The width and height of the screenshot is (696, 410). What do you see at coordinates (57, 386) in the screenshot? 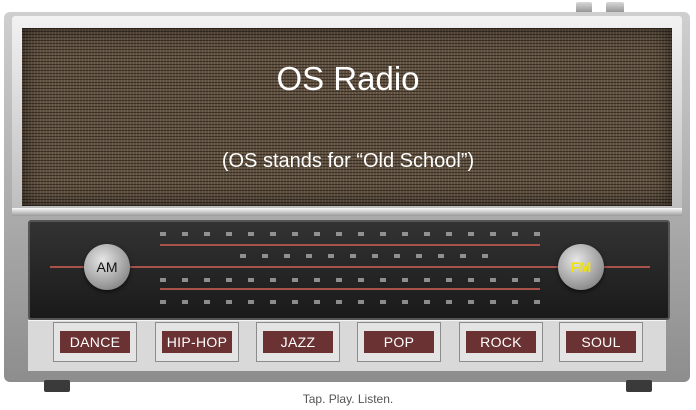
I see `radio-foot-left` at bounding box center [57, 386].